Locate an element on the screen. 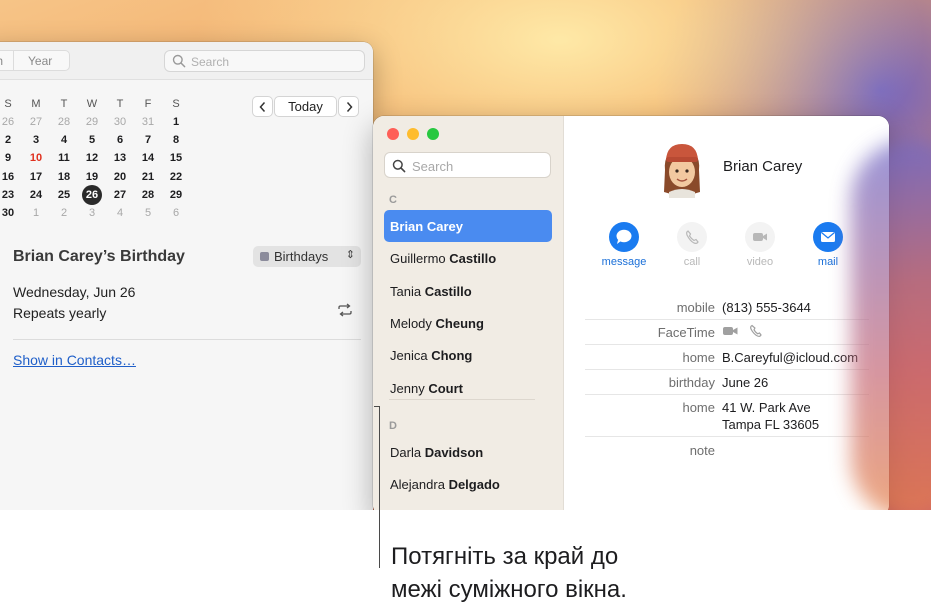  calendar-day: 12 is located at coordinates (92, 158).